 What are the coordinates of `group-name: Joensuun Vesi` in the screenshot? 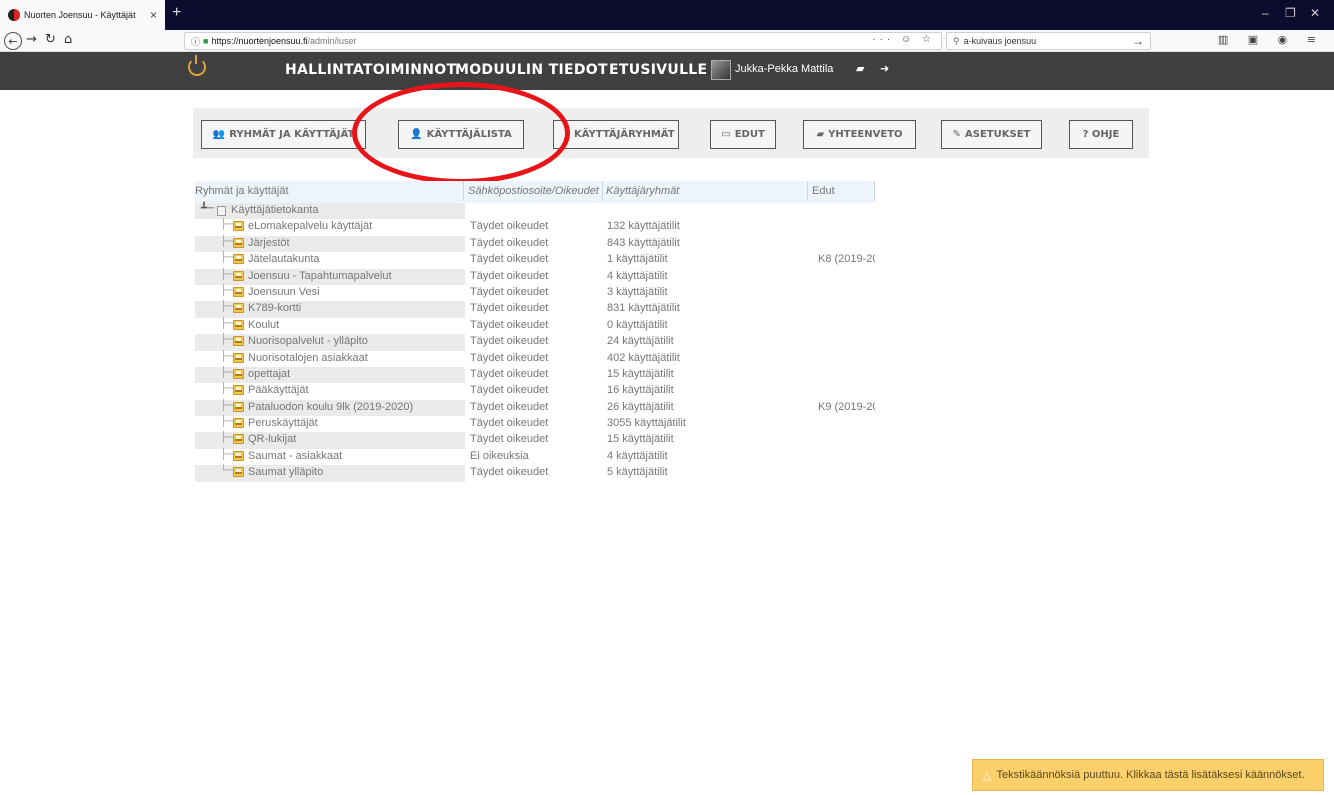 It's located at (284, 291).